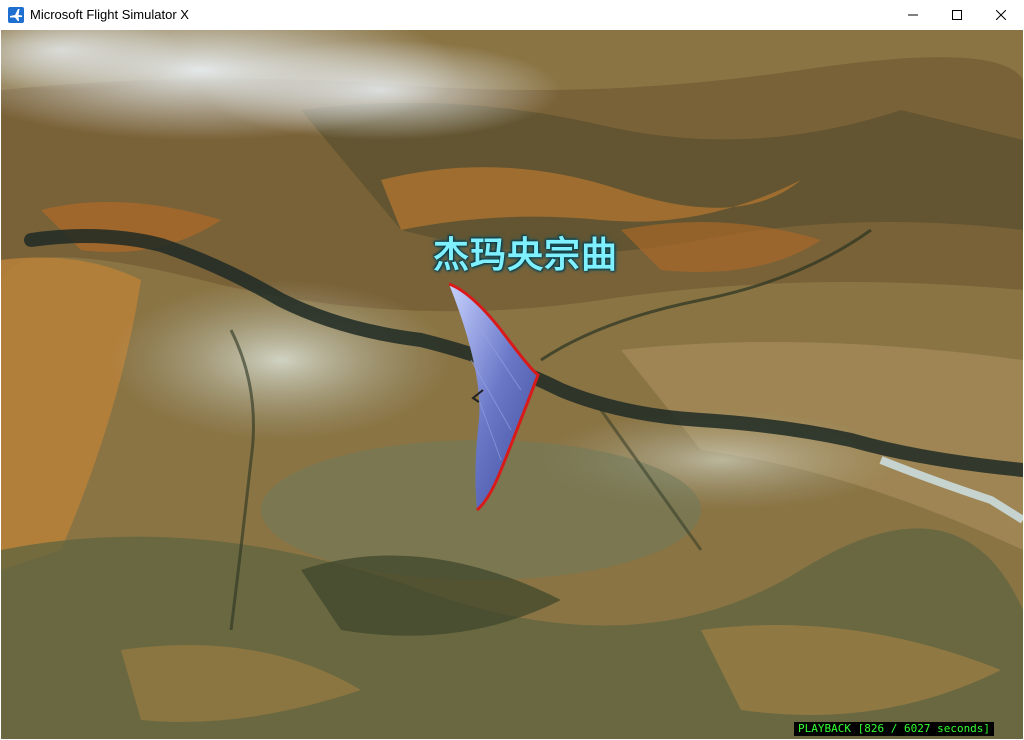 The image size is (1024, 740). I want to click on maximize-icon, so click(957, 15).